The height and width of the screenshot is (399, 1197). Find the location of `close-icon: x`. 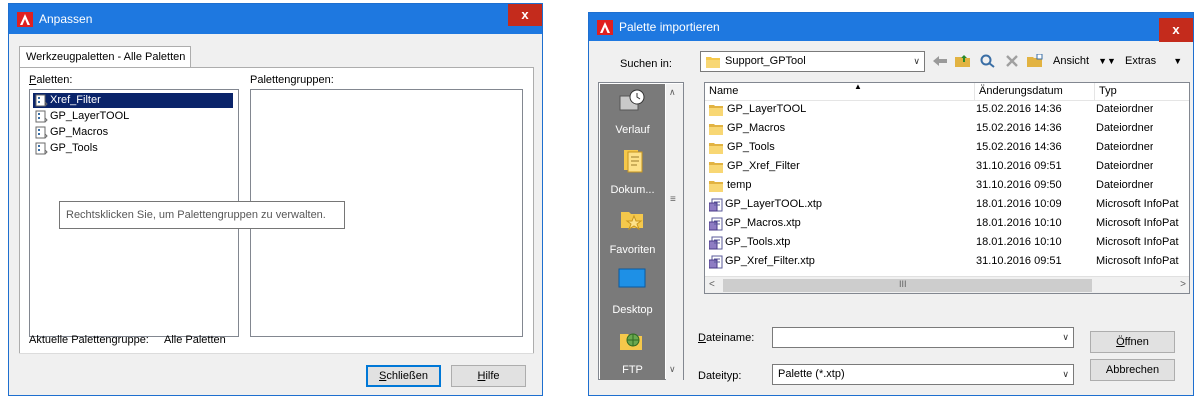

close-icon: x is located at coordinates (525, 14).